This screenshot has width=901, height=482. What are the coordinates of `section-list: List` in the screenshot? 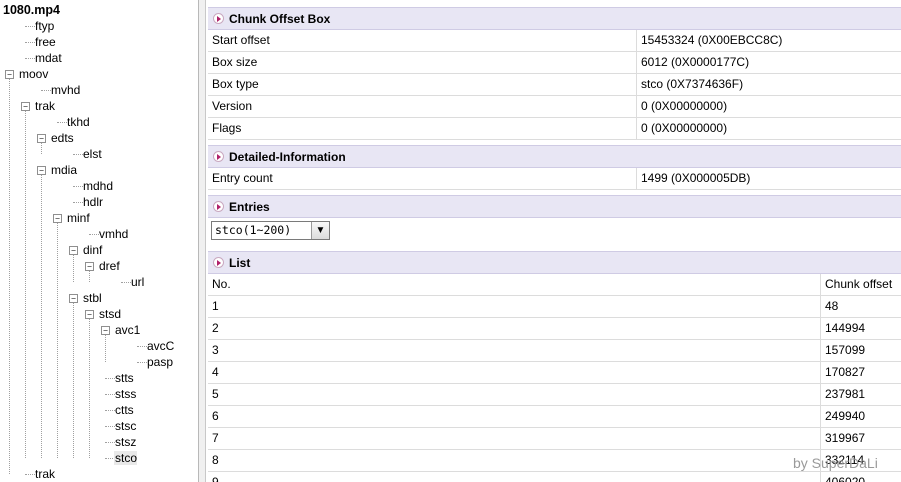 It's located at (554, 262).